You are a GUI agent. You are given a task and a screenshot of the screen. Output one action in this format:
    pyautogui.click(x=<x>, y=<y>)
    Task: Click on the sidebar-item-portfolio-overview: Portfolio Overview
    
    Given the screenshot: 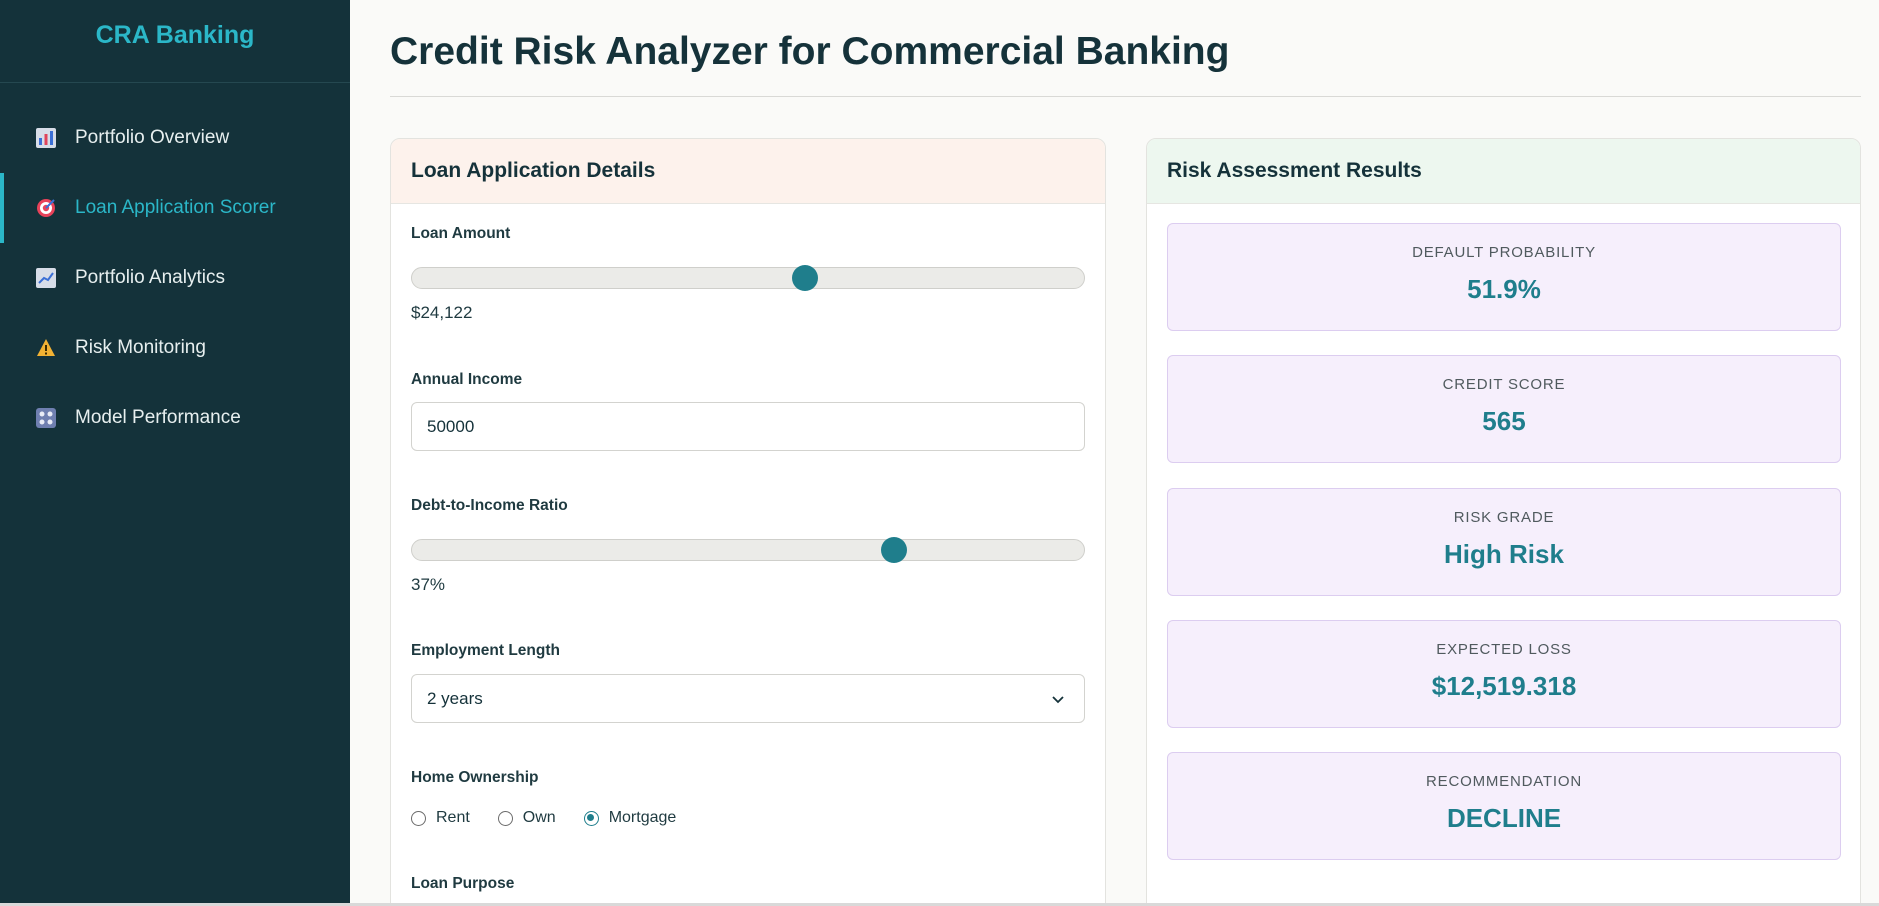 What is the action you would take?
    pyautogui.click(x=175, y=138)
    